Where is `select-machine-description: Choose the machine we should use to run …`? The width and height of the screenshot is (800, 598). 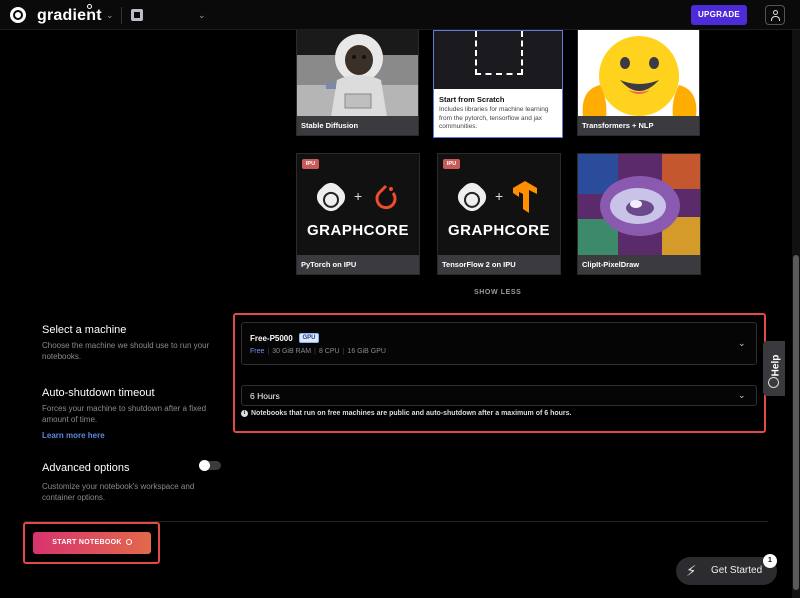 select-machine-description: Choose the machine we should use to run … is located at coordinates (126, 351).